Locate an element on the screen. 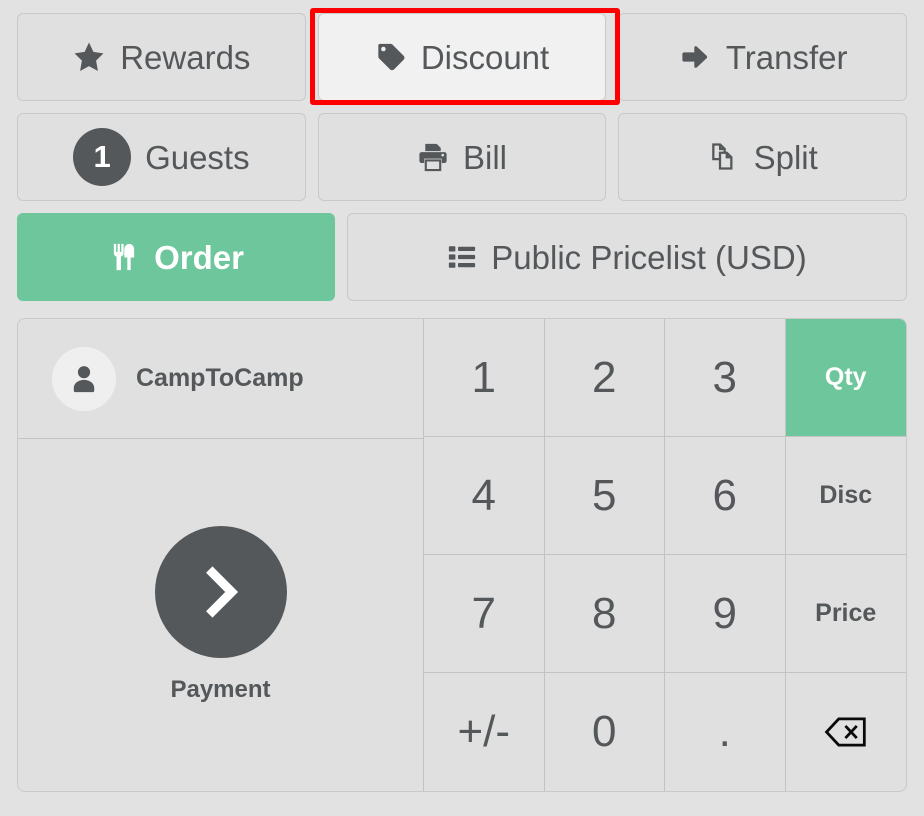  payment-label: Payment is located at coordinates (220, 689).